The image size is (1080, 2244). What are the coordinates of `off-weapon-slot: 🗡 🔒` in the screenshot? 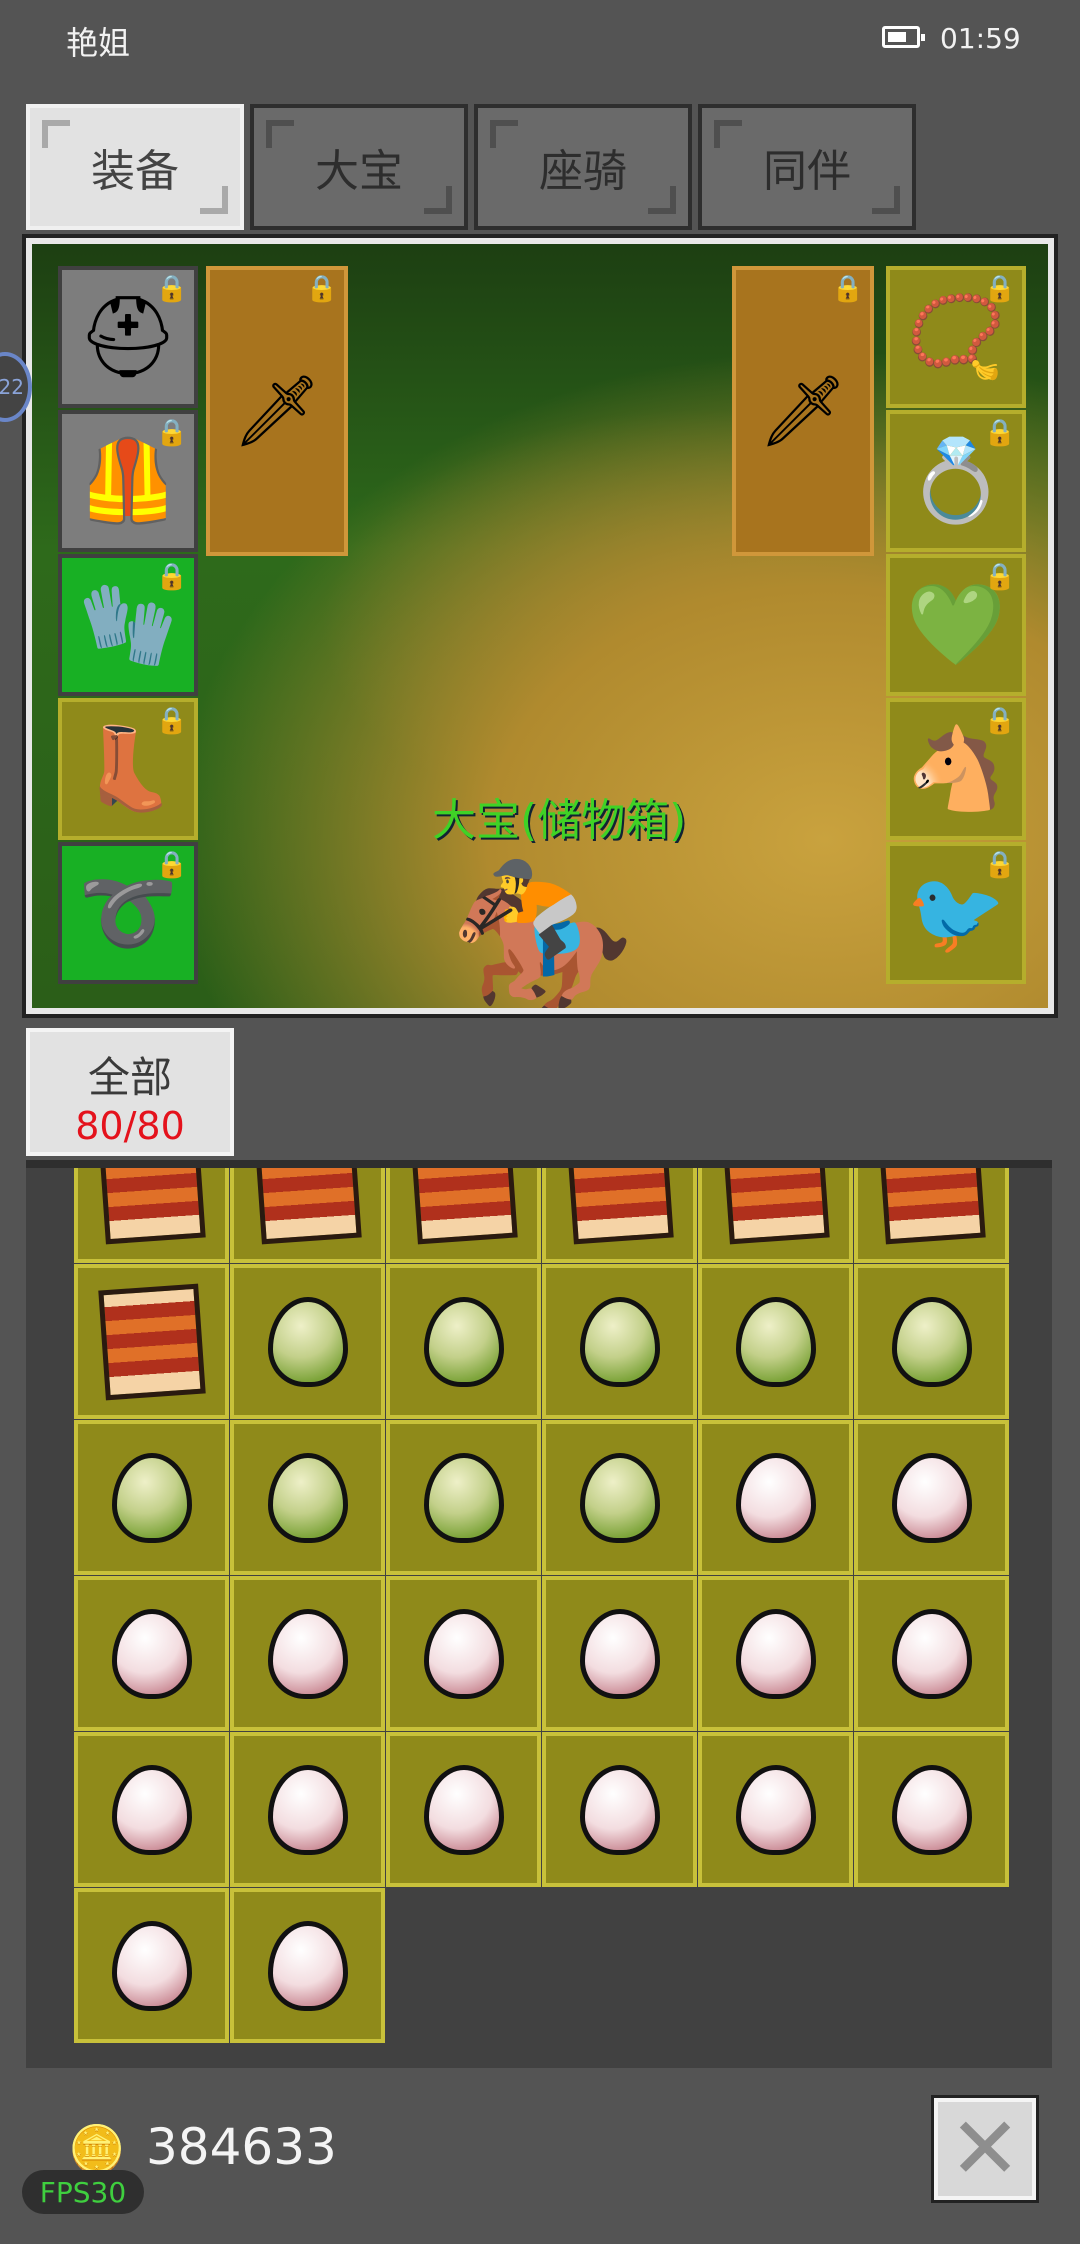 It's located at (803, 411).